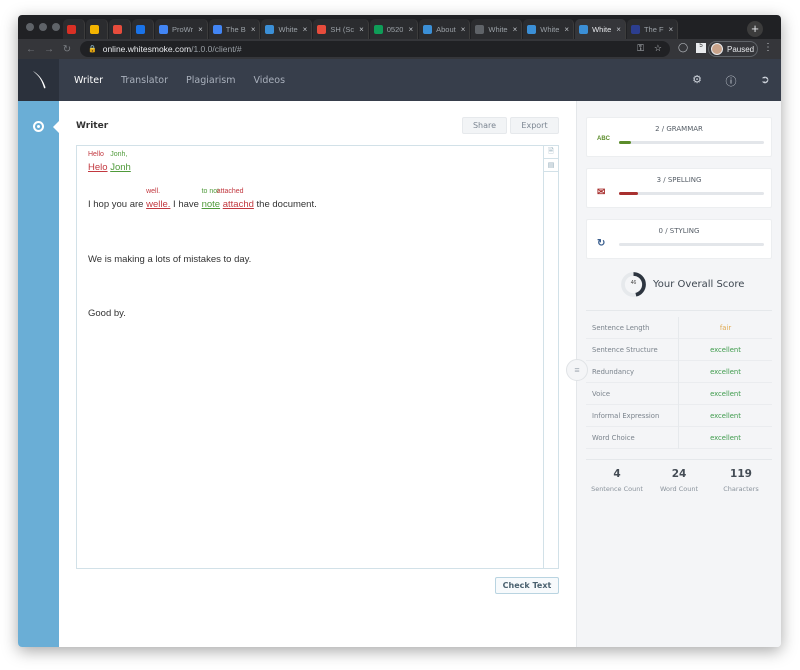 The height and width of the screenshot is (670, 800). What do you see at coordinates (640, 48) in the screenshot?
I see `key-icon: ⚿` at bounding box center [640, 48].